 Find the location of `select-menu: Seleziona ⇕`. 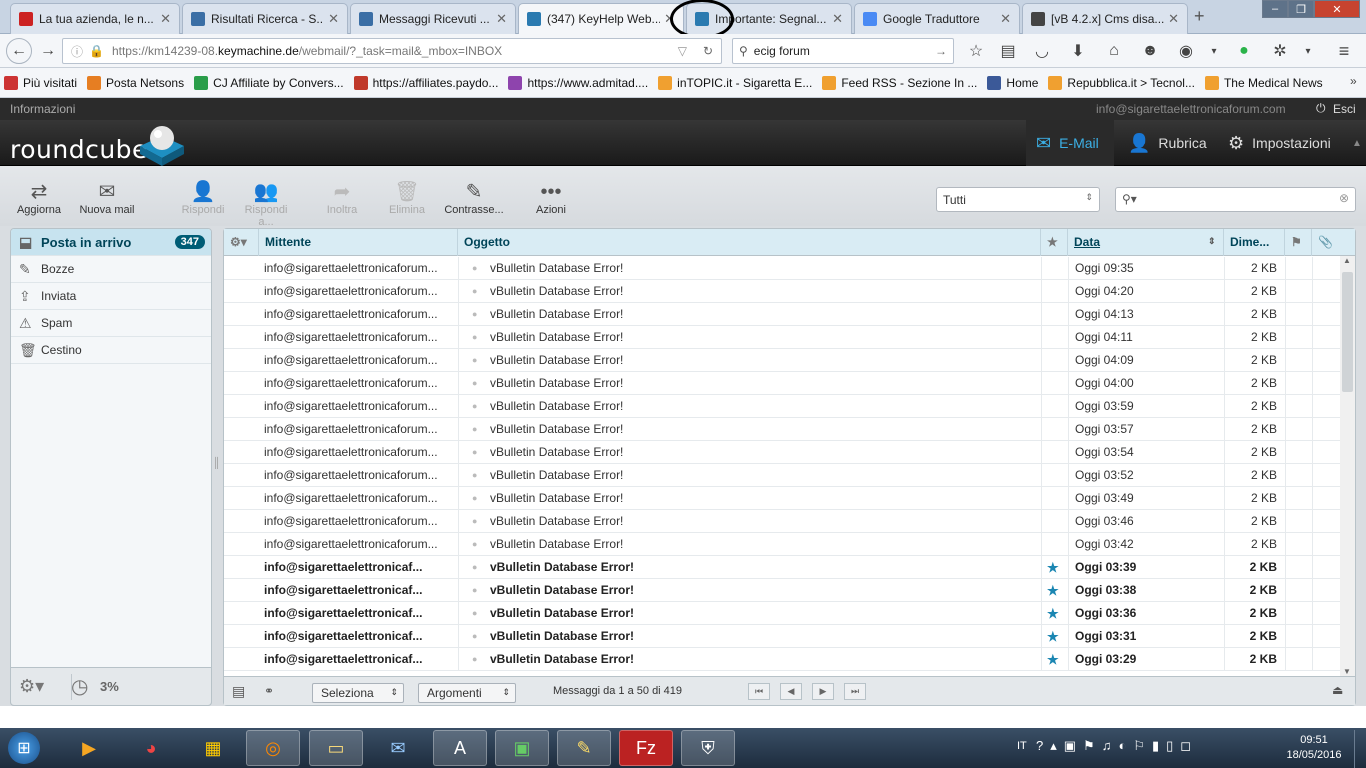

select-menu: Seleziona ⇕ is located at coordinates (358, 693).